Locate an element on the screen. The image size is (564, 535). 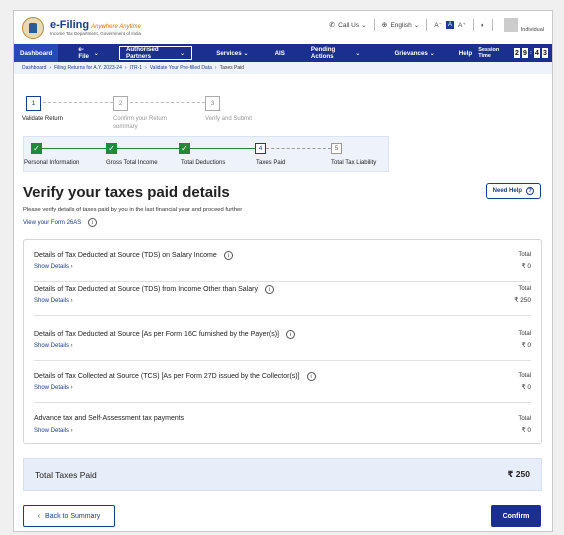
substep-label: Total Tax Liability is located at coordinates (354, 163).